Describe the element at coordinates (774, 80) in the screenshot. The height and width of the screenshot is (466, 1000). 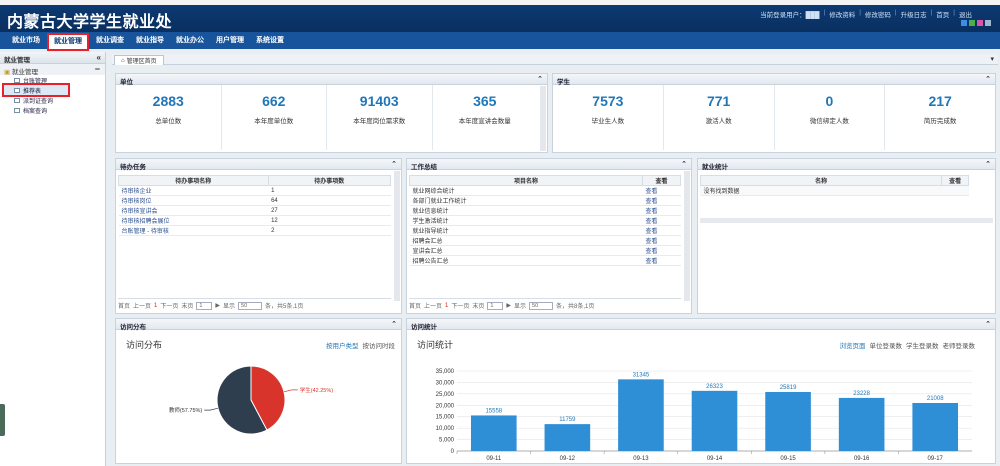
I see `panel-header: 学生 ⌃` at that location.